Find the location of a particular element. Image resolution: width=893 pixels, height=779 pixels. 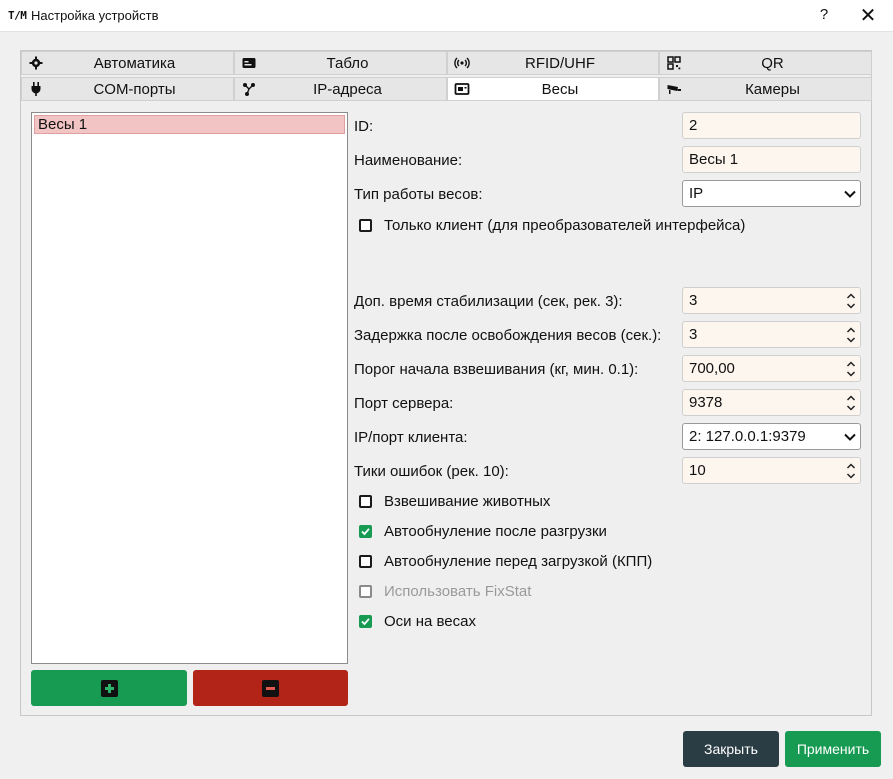

name-label: Наименование: is located at coordinates (408, 160).